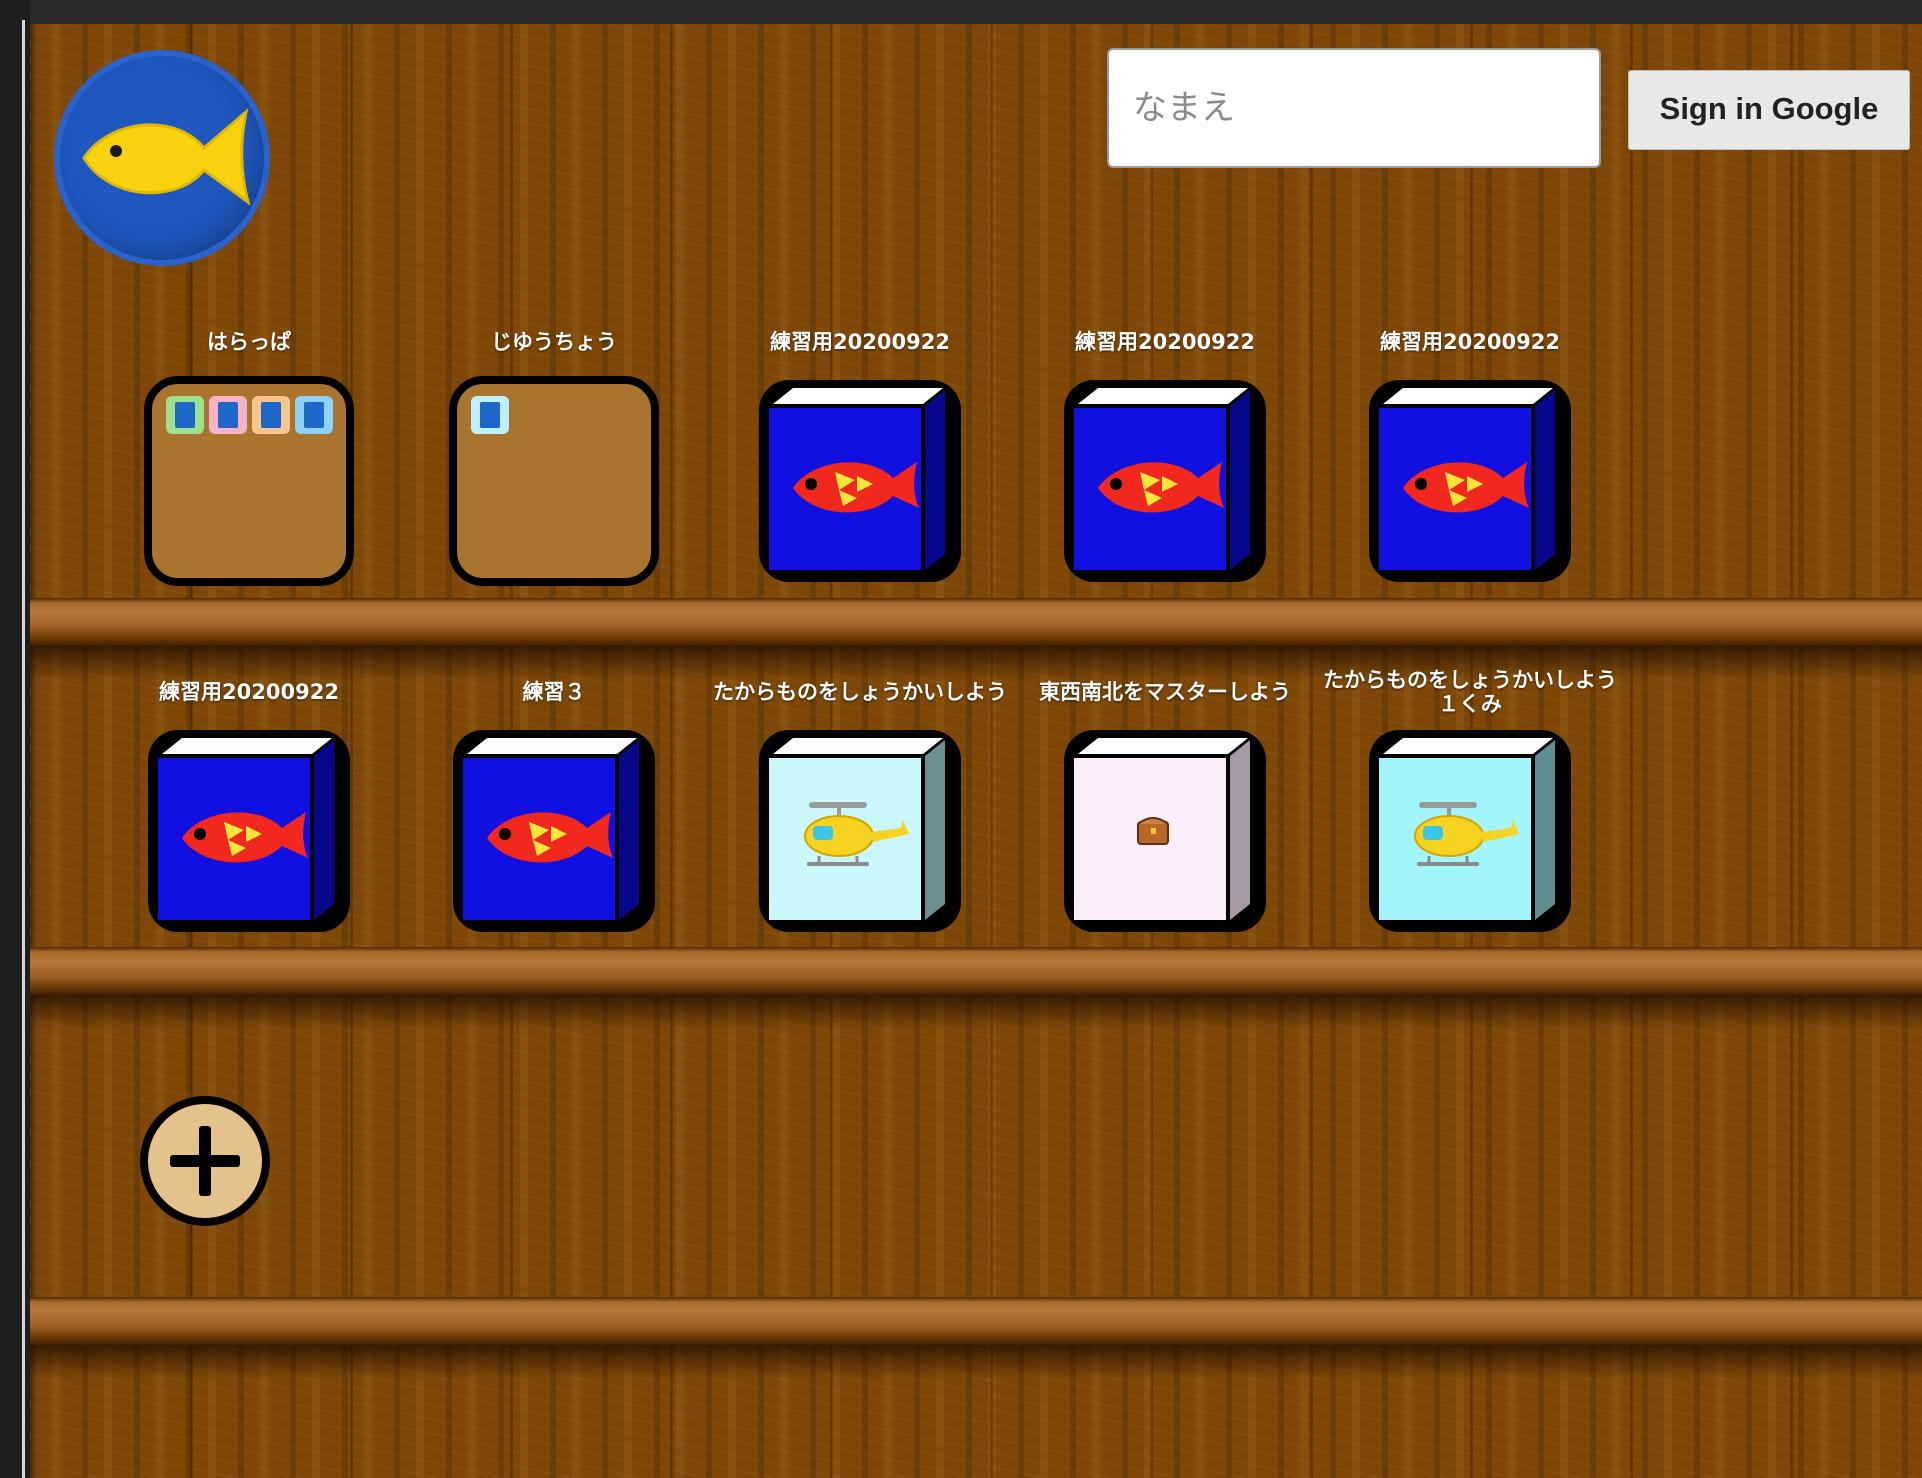 The width and height of the screenshot is (1922, 1478). I want to click on window-left-divider, so click(23, 749).